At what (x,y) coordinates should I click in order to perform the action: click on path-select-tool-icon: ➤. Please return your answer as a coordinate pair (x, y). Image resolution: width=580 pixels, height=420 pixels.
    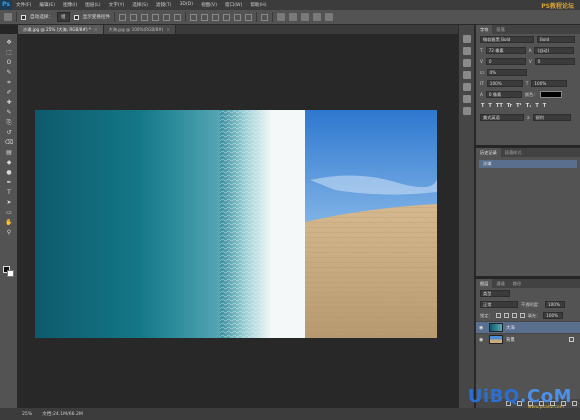
    Looking at the image, I should click on (9, 202).